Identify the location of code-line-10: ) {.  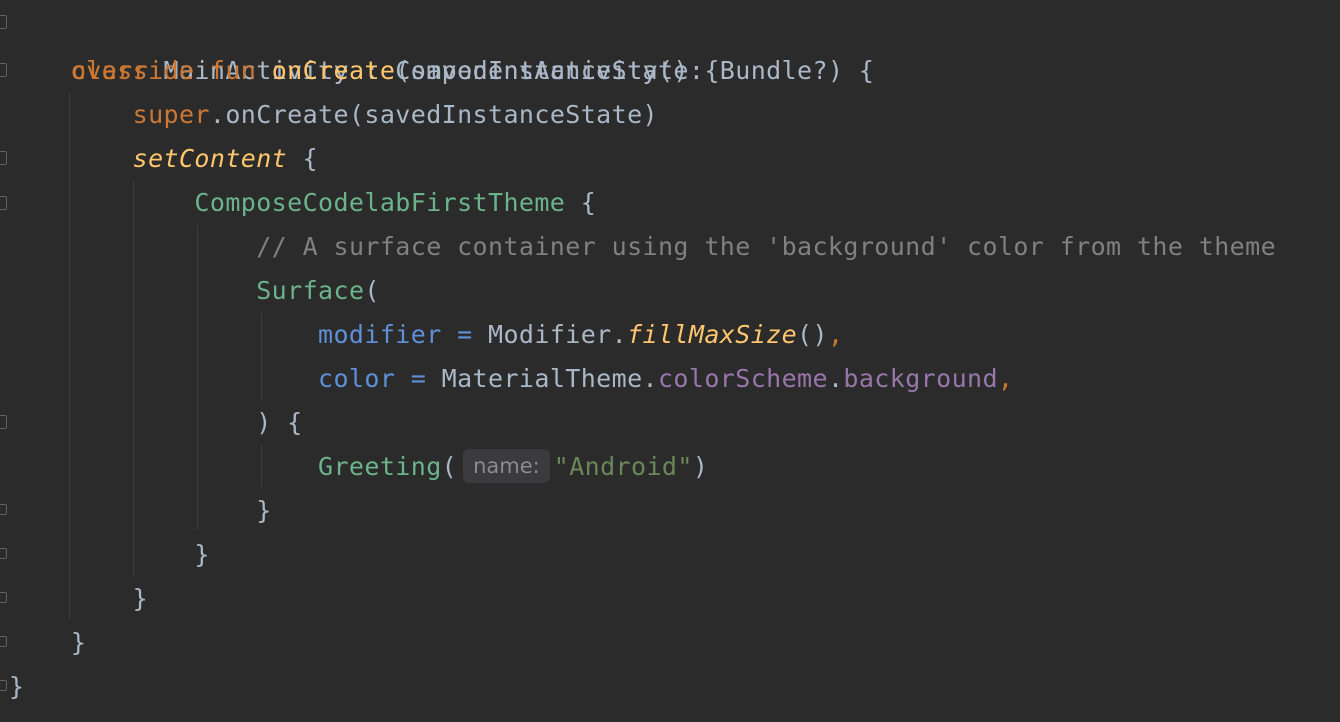
(156, 423).